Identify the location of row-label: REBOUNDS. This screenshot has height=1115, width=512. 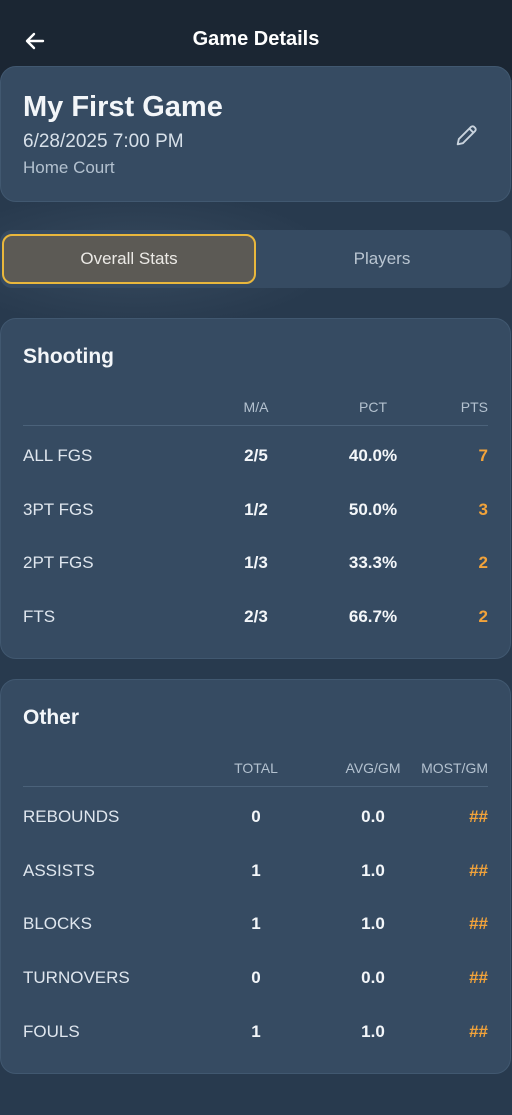
(71, 816).